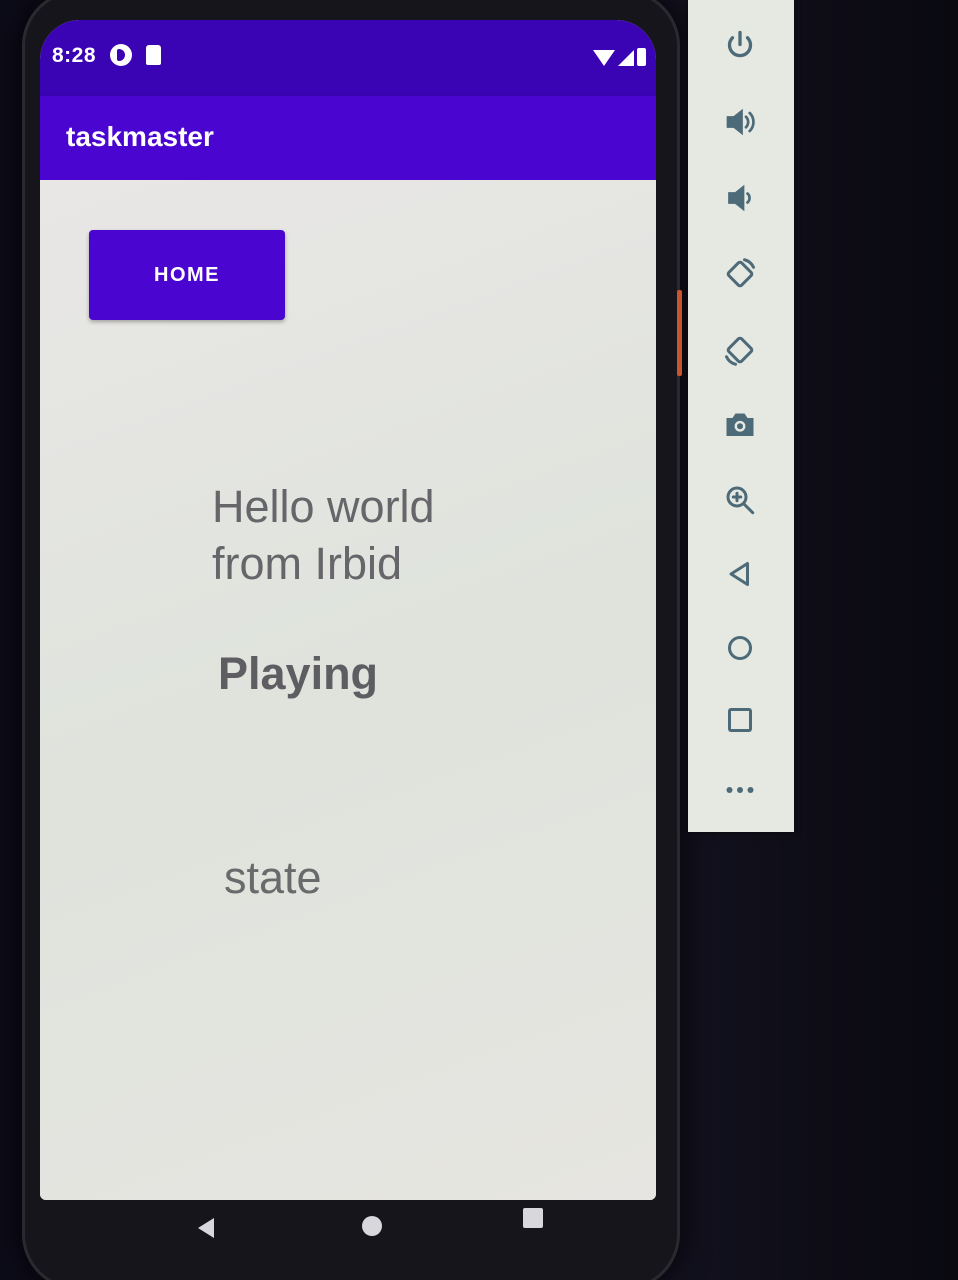 This screenshot has height=1280, width=958. I want to click on power-button-accent, so click(679, 333).